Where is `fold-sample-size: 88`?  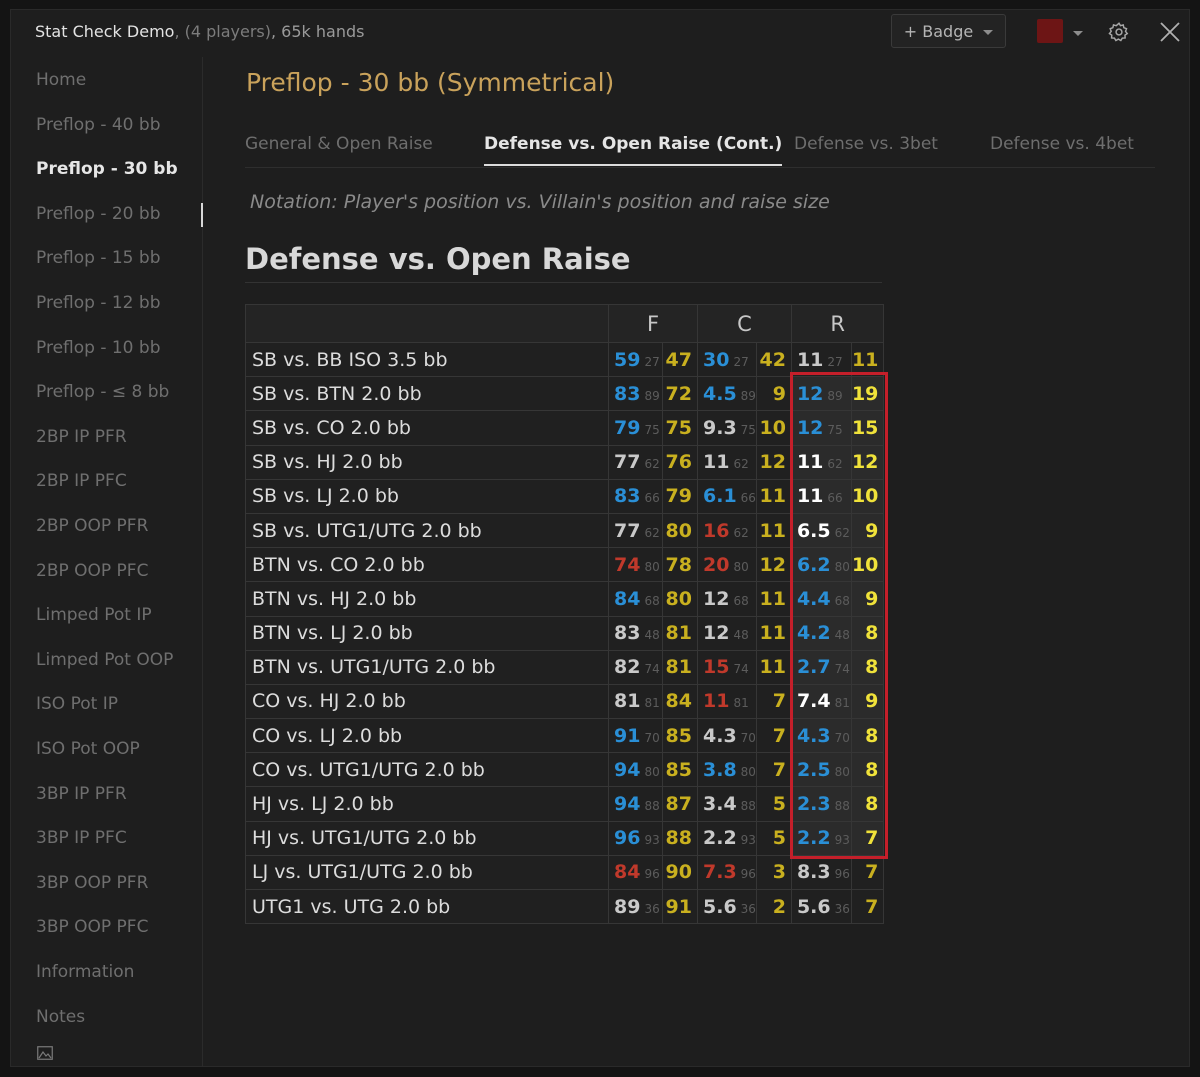
fold-sample-size: 88 is located at coordinates (652, 806).